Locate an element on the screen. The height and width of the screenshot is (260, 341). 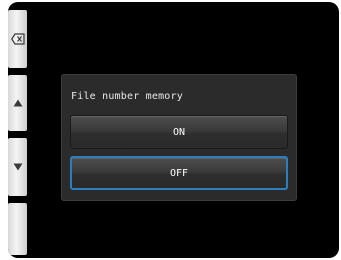
scroll-down-button is located at coordinates (17, 167).